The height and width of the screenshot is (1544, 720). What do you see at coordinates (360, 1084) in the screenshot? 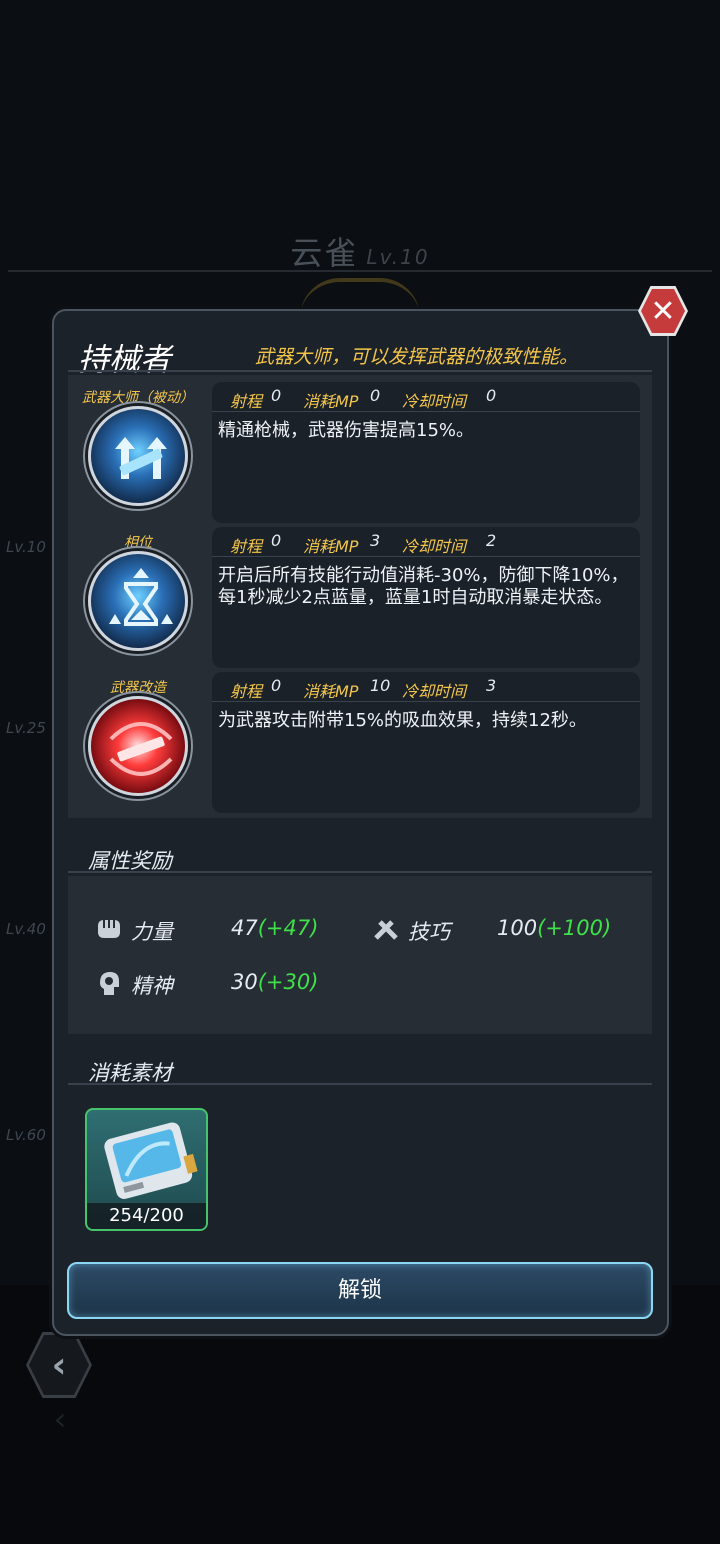
I see `materials-divider` at bounding box center [360, 1084].